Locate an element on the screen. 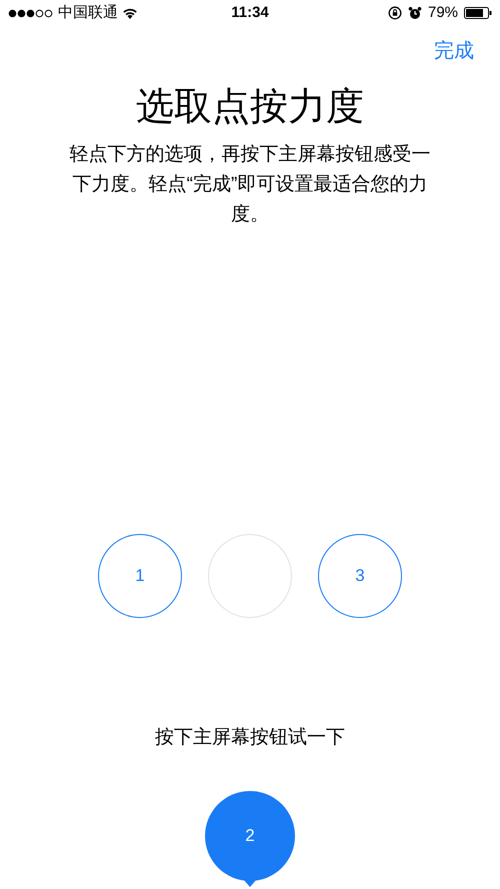 This screenshot has height=889, width=500. description-text: 轻点下方的选项，再按下主屏幕按钮感受一下力度。轻点“完成”即可设置最适合您的力度。 is located at coordinates (250, 185).